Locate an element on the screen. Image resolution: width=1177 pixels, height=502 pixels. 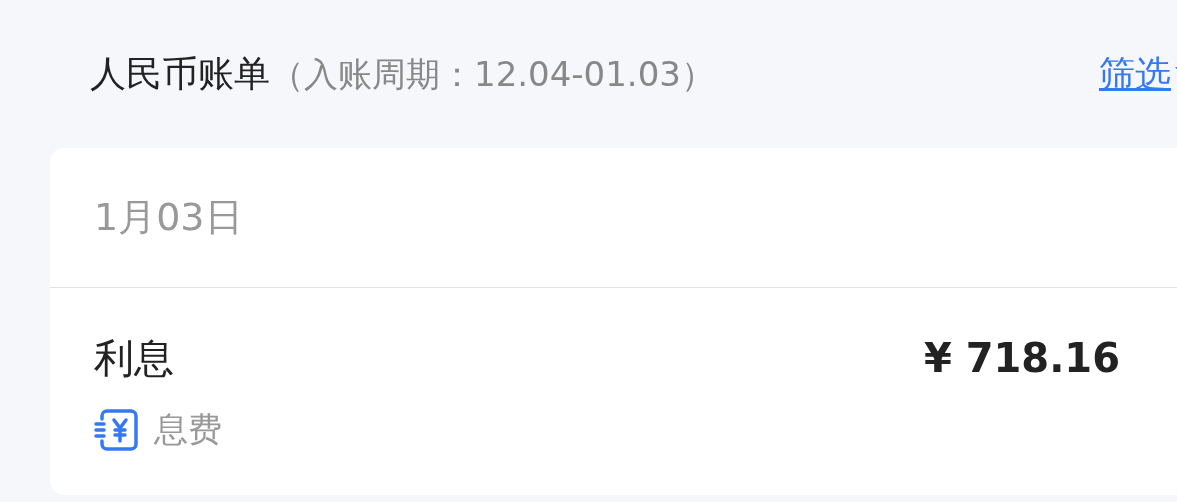
transaction-title: 利息 is located at coordinates (134, 358).